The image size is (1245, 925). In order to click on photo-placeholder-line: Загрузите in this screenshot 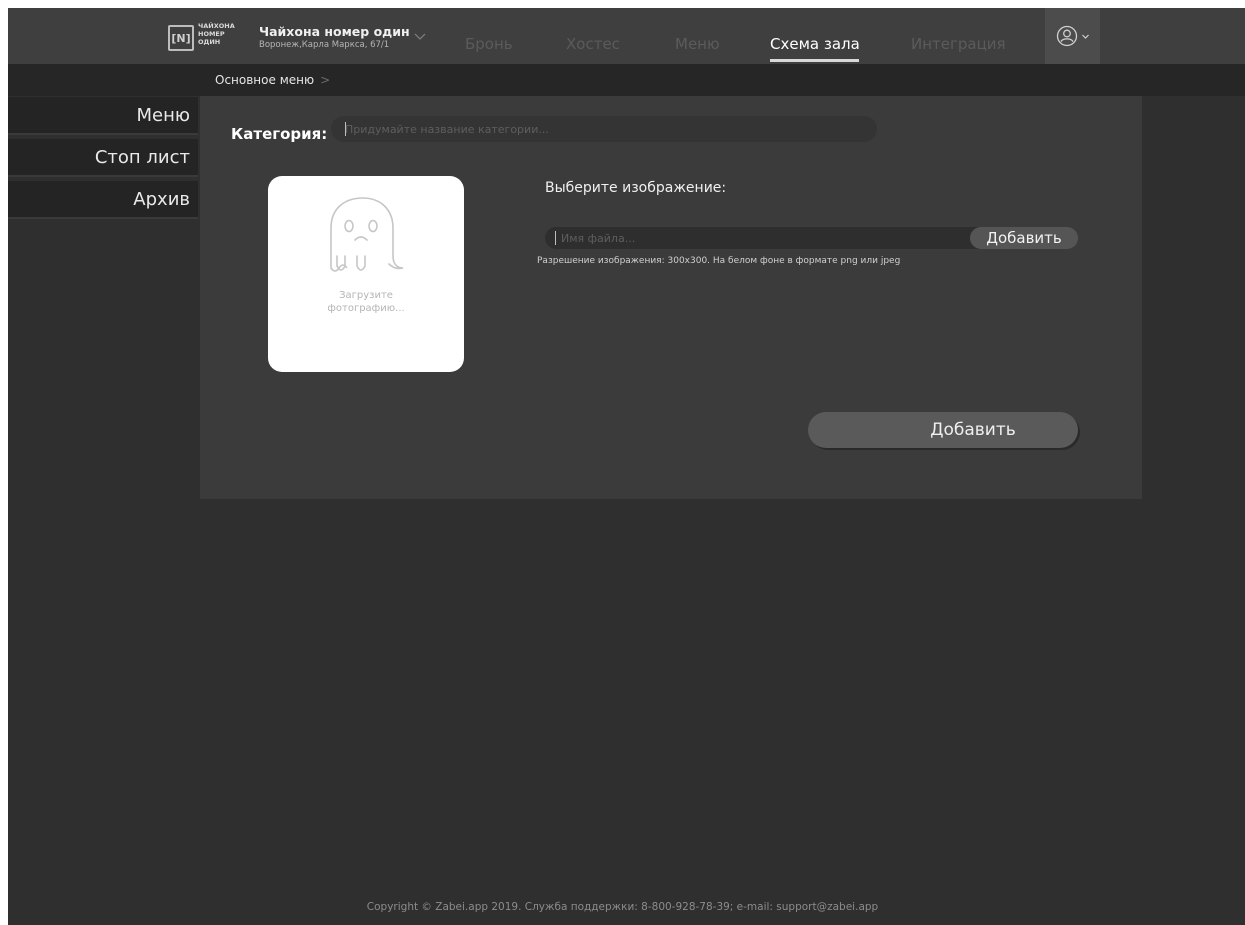, I will do `click(366, 295)`.